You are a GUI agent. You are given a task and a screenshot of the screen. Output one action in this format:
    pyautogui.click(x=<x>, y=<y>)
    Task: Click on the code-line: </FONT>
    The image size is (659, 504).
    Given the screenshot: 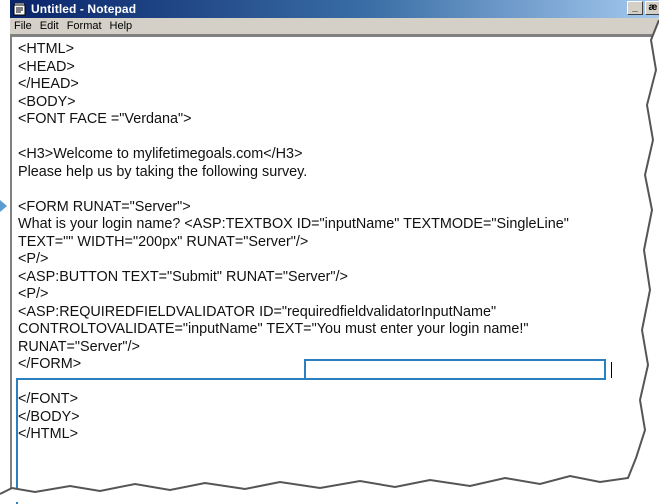 What is the action you would take?
    pyautogui.click(x=48, y=399)
    